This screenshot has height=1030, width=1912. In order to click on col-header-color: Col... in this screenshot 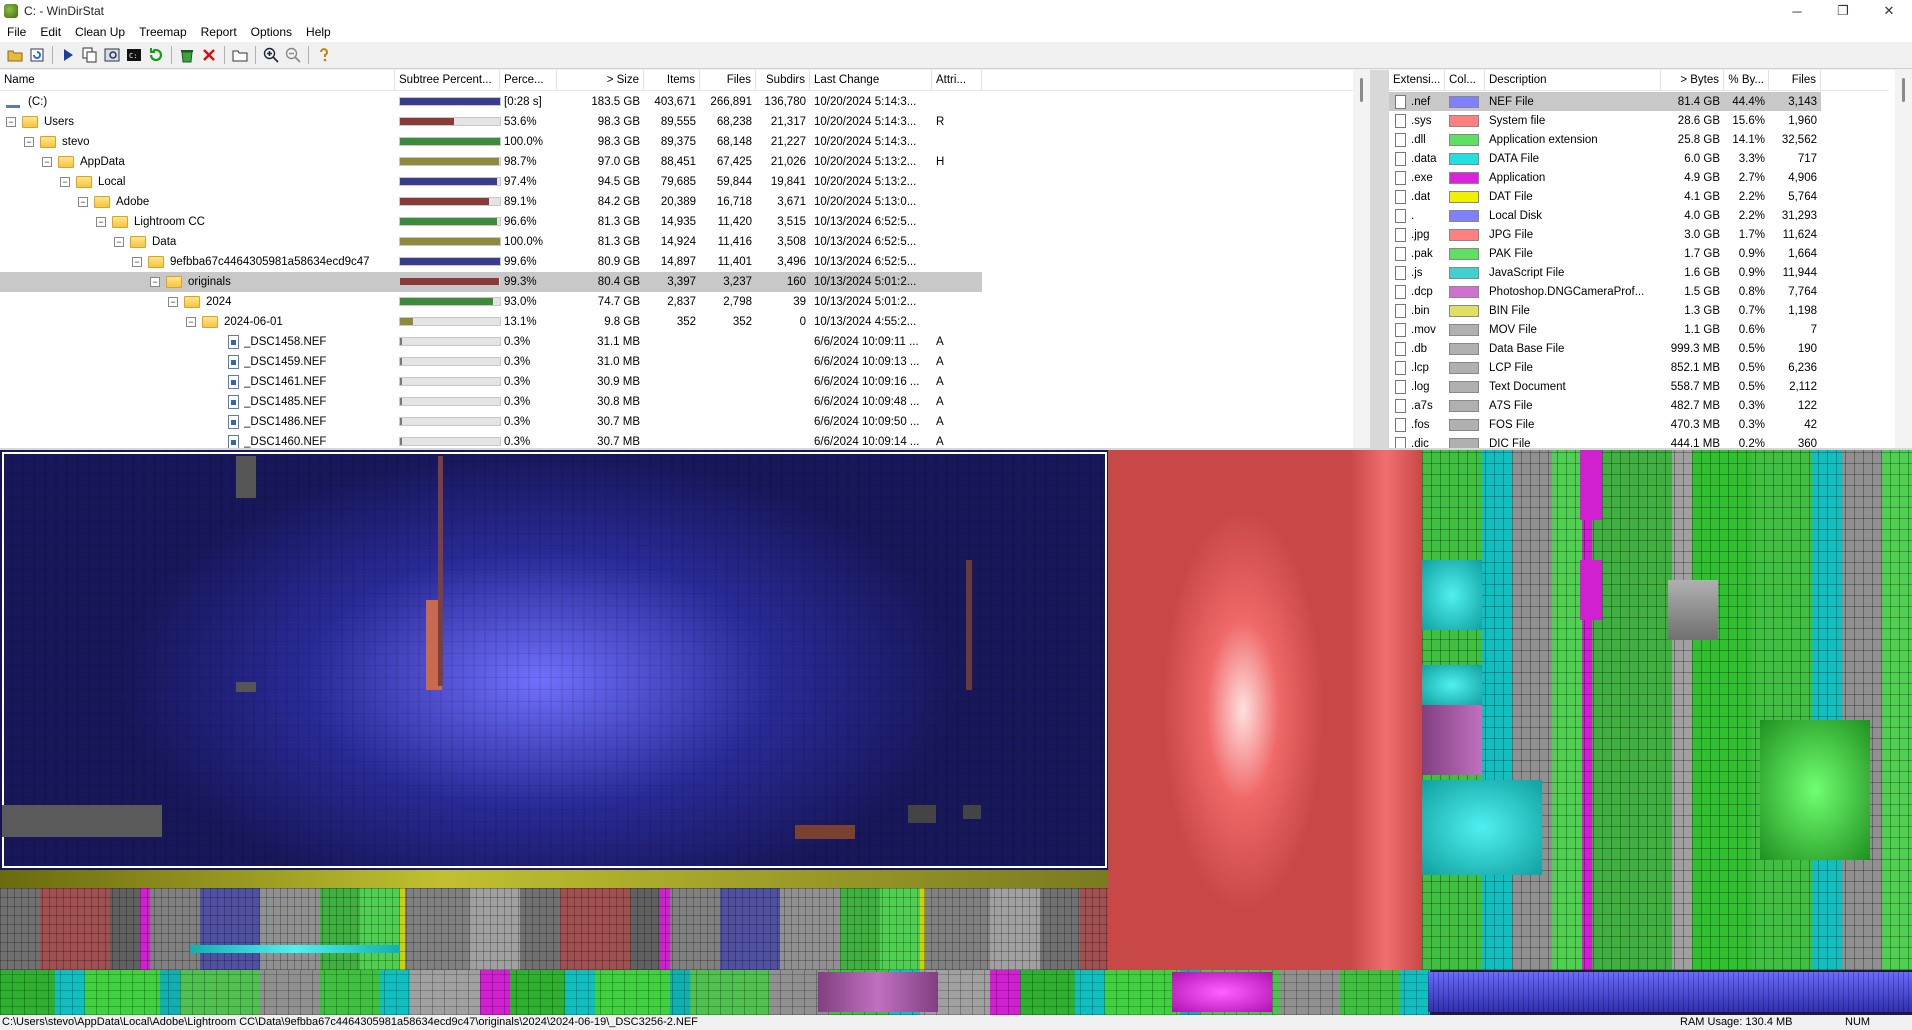, I will do `click(1465, 80)`.